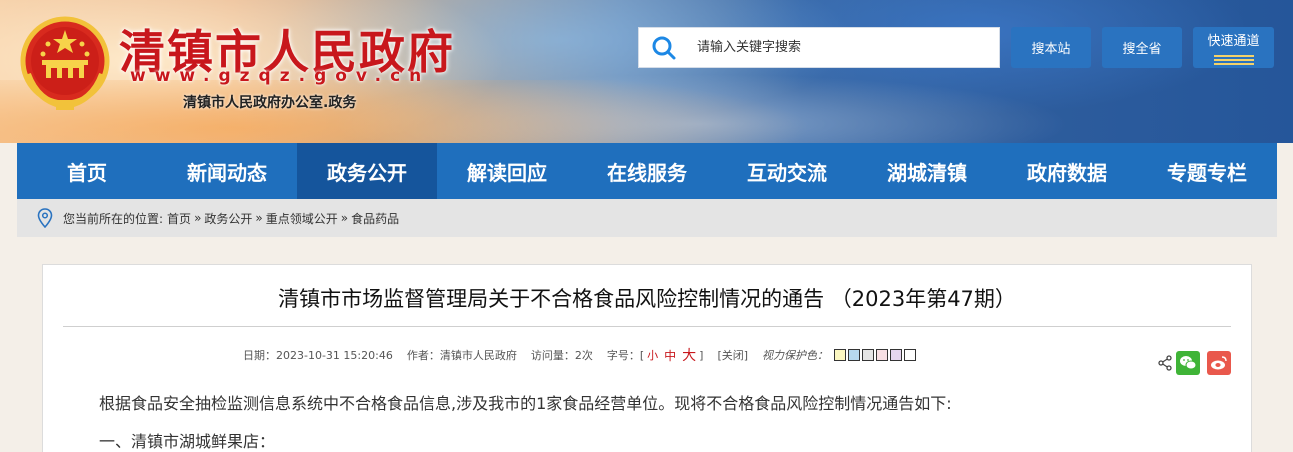 The width and height of the screenshot is (1293, 452). What do you see at coordinates (1233, 41) in the screenshot?
I see `fast-channel-label: 快速通道` at bounding box center [1233, 41].